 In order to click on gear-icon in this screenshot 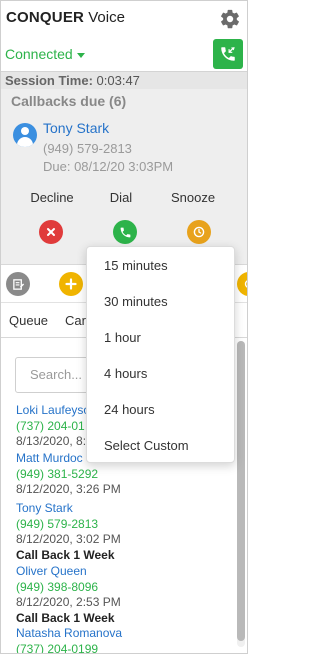, I will do `click(230, 19)`.